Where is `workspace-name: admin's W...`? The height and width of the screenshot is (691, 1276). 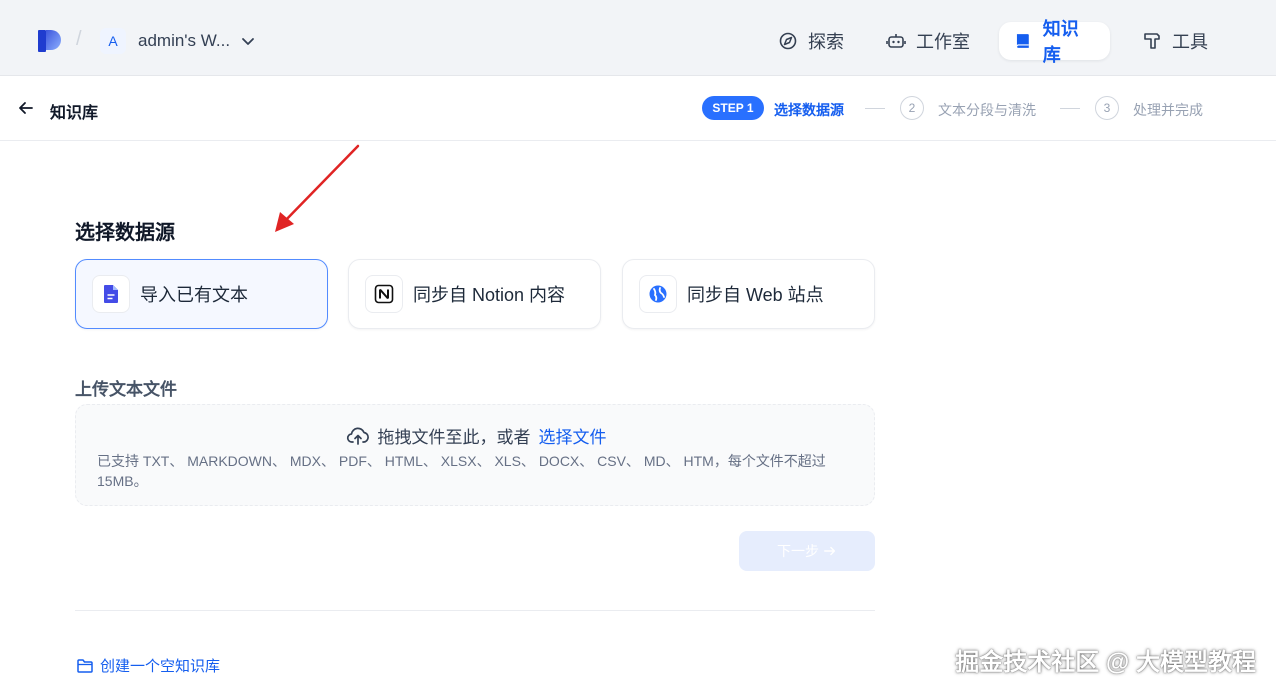 workspace-name: admin's W... is located at coordinates (184, 41).